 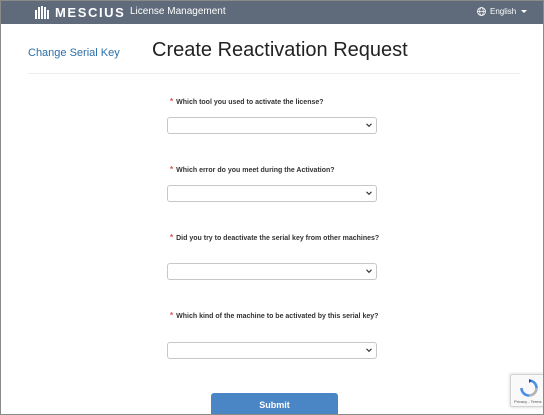 I want to click on top-navbar: MESCIUS License Management English, so click(x=272, y=12).